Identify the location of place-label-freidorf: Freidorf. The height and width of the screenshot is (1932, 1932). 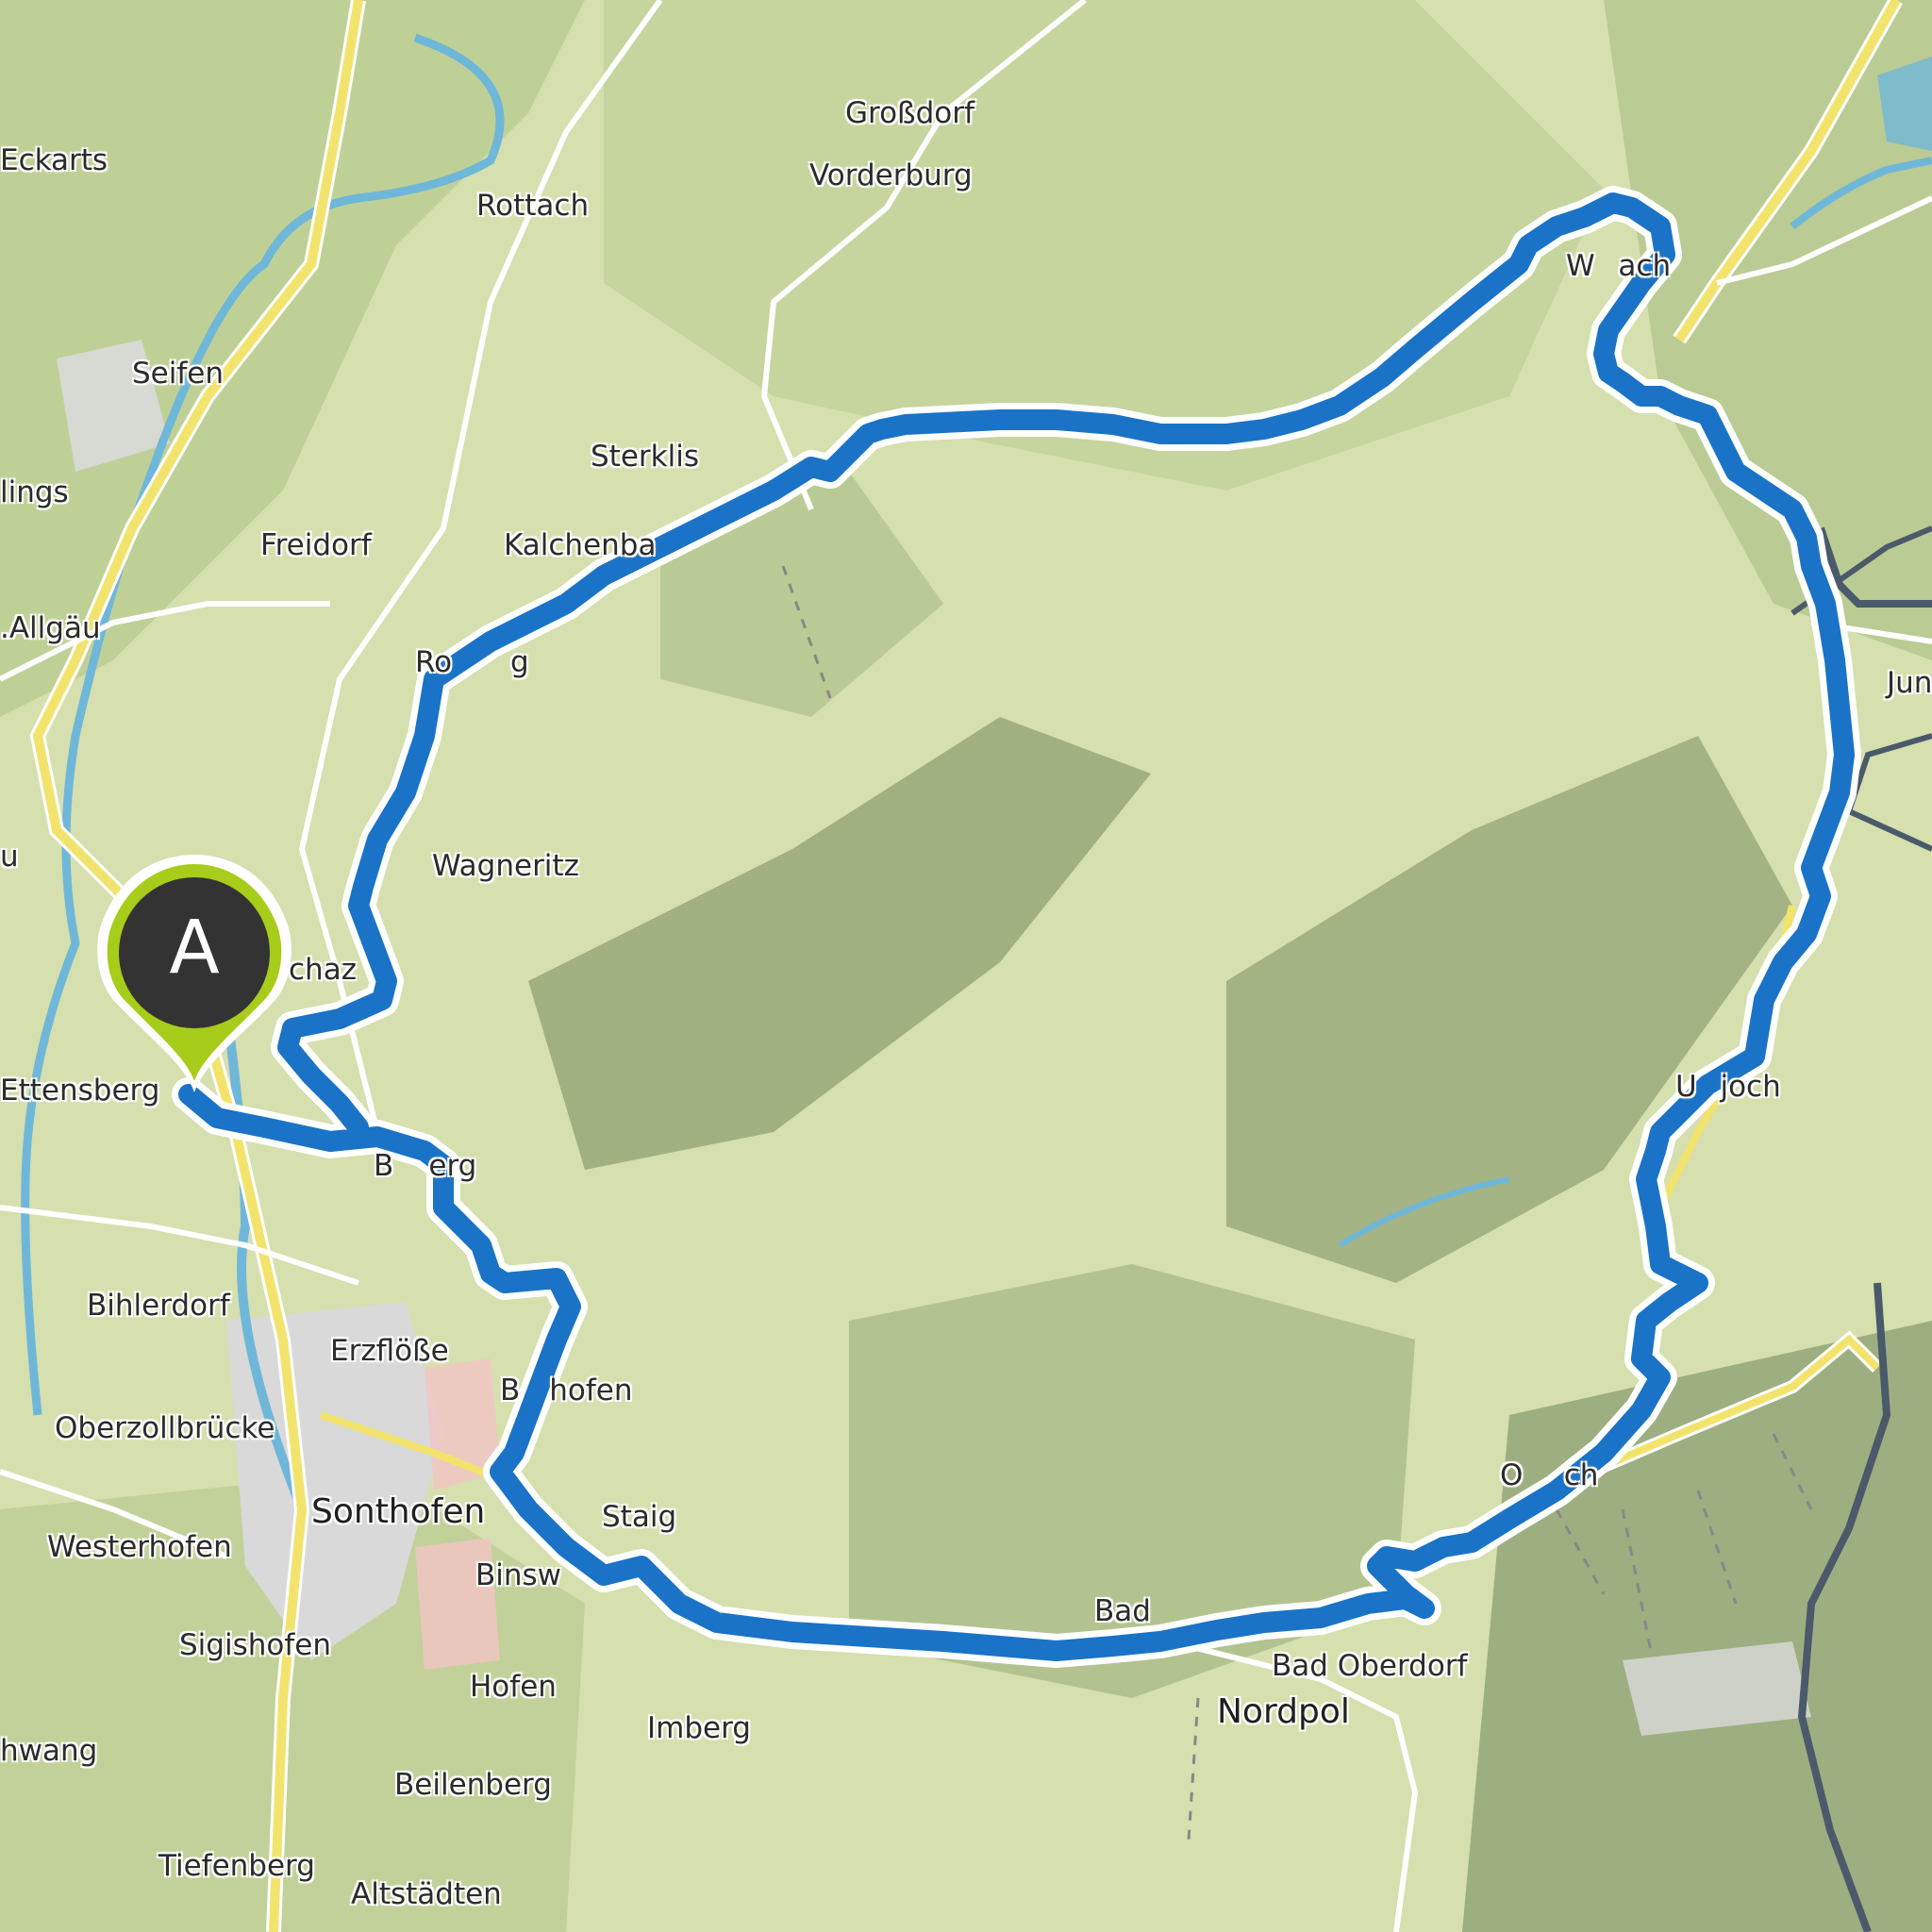
(316, 545).